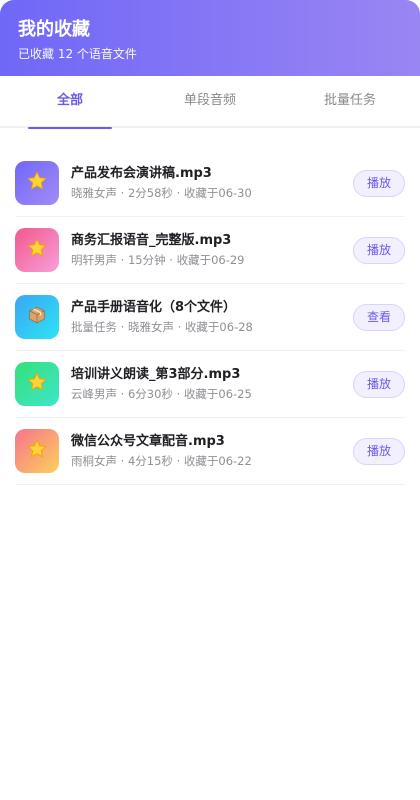  I want to click on tab-bar: 全部 单段音频 批量任务, so click(210, 102).